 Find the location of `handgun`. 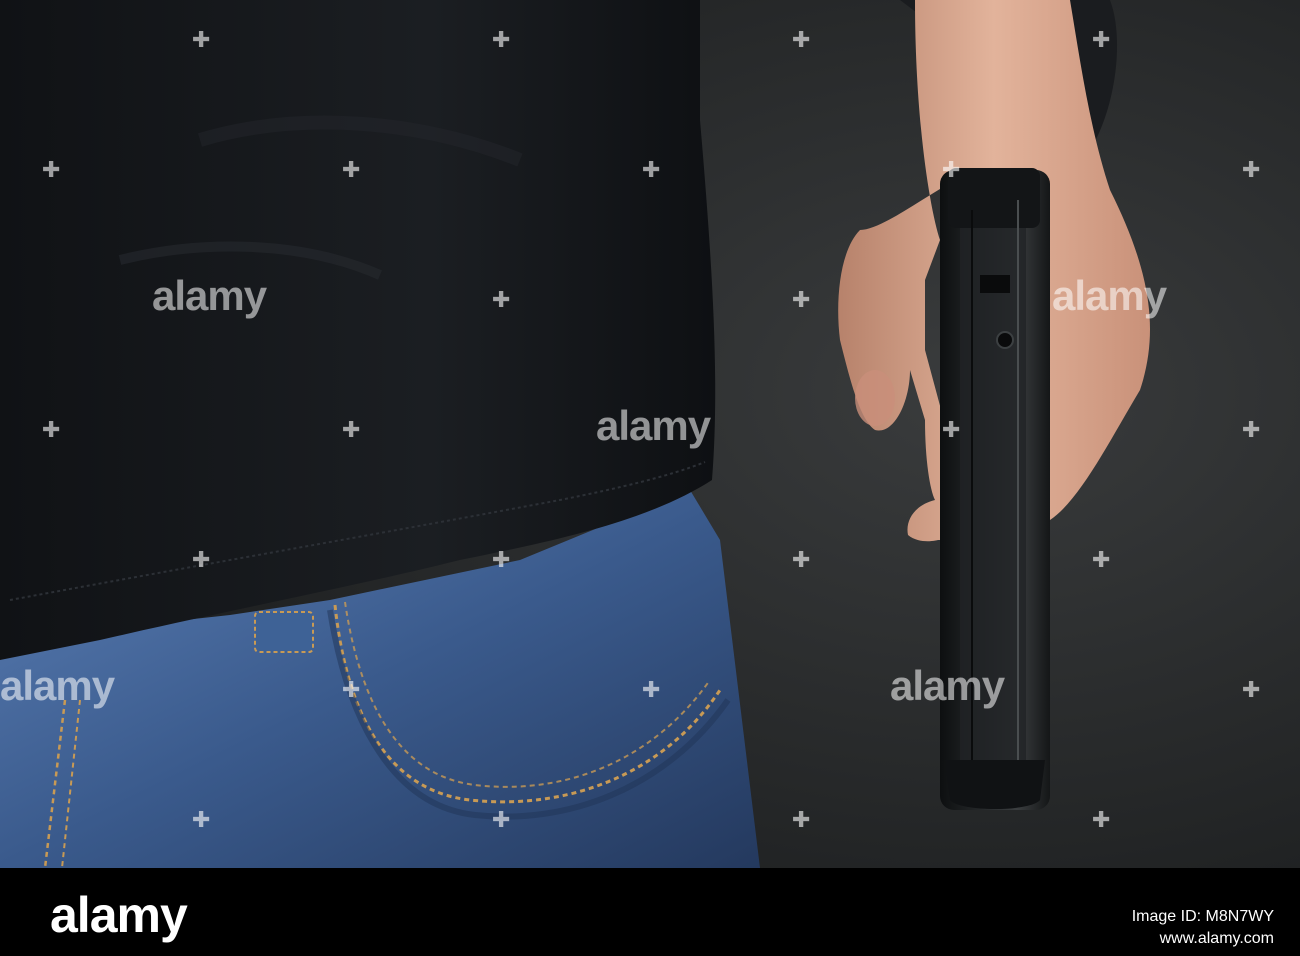

handgun is located at coordinates (995, 489).